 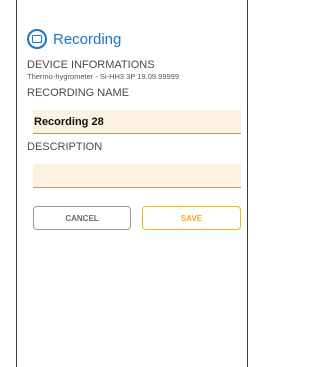 I want to click on description-input, so click(x=137, y=175).